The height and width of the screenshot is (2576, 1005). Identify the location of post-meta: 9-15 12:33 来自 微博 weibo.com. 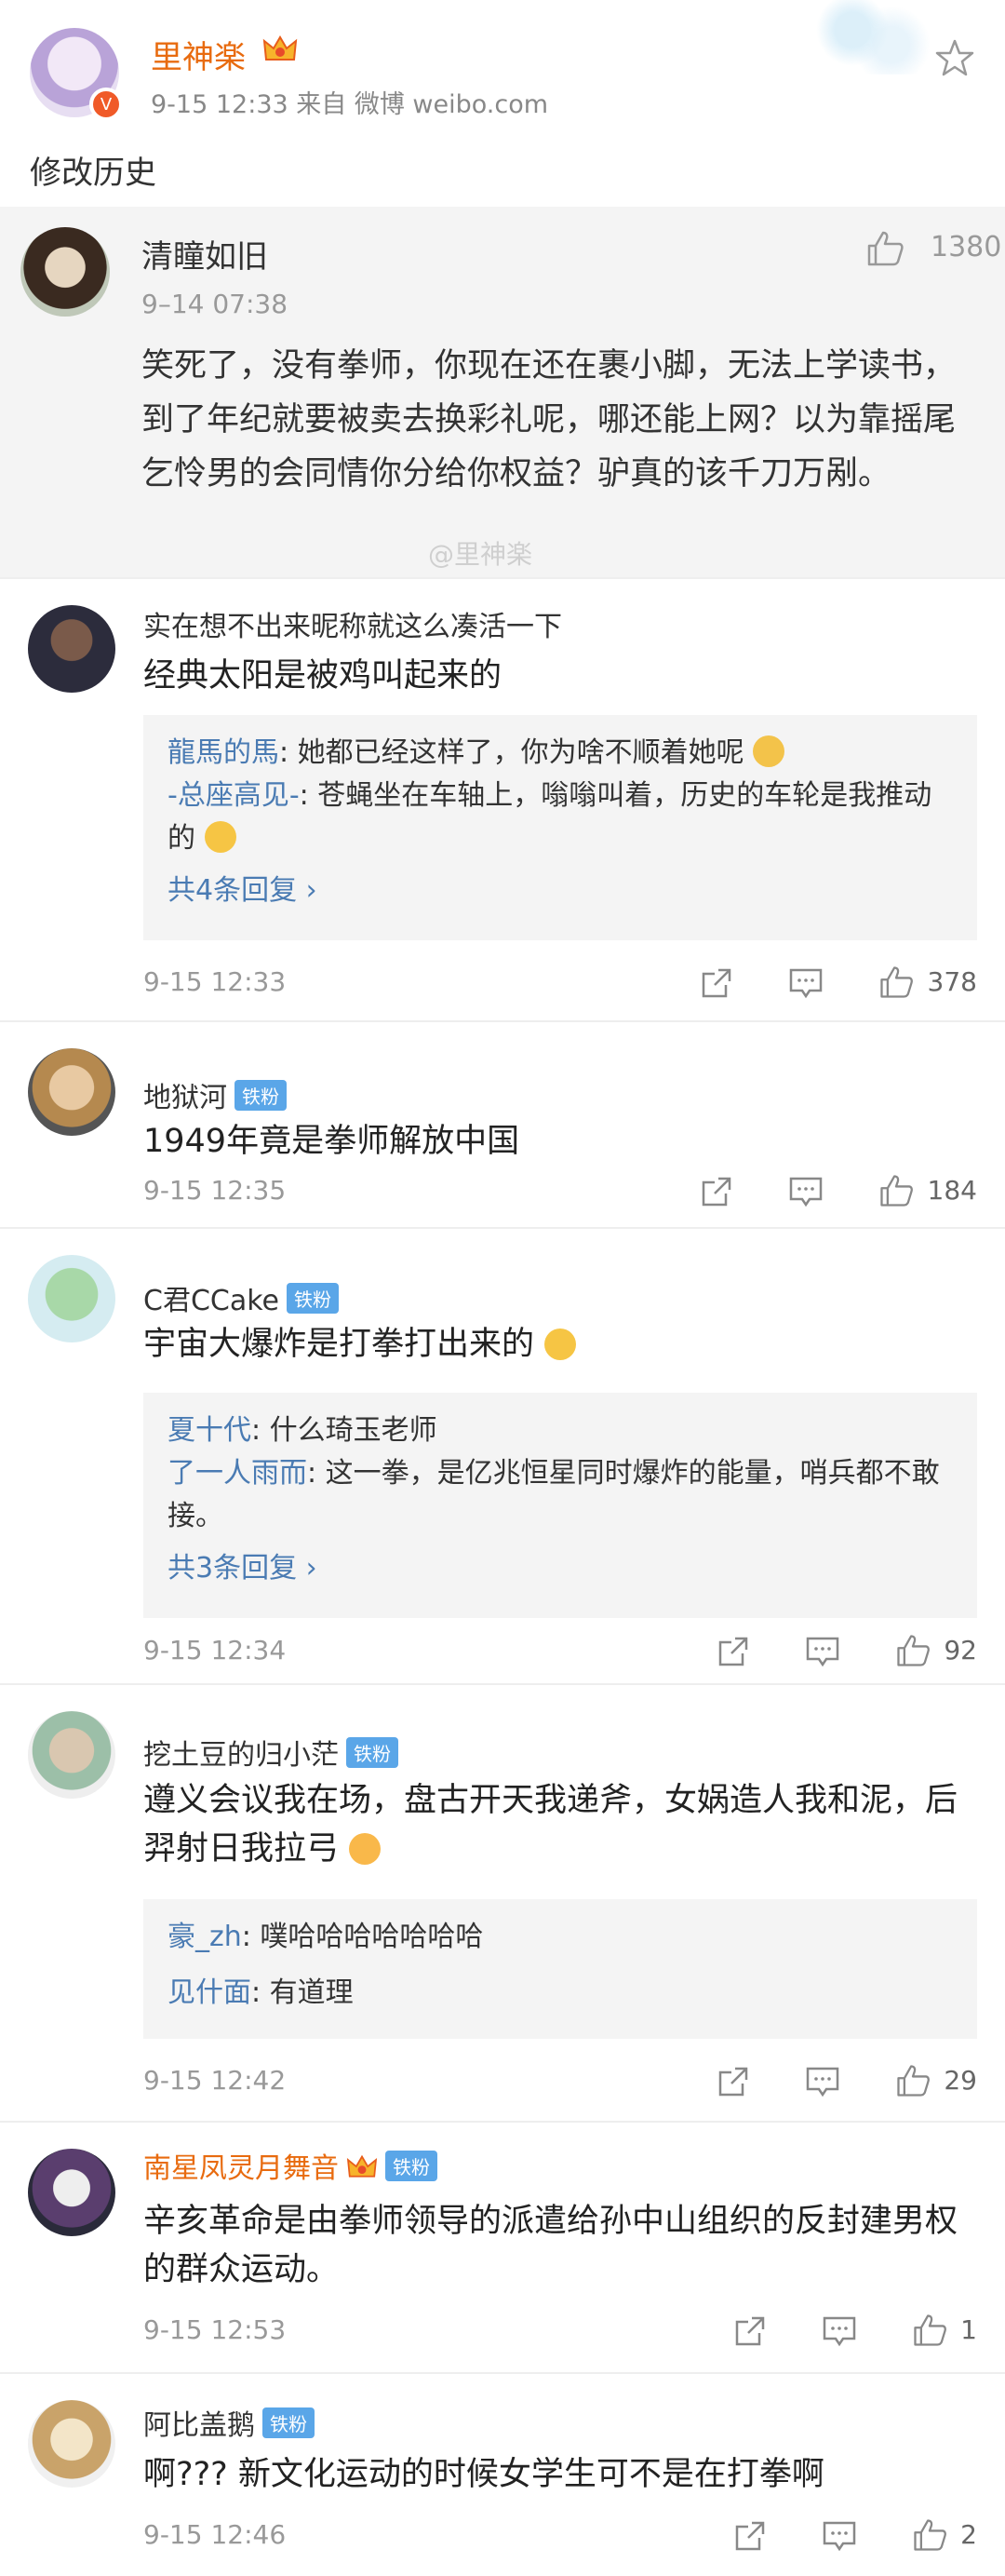
(350, 104).